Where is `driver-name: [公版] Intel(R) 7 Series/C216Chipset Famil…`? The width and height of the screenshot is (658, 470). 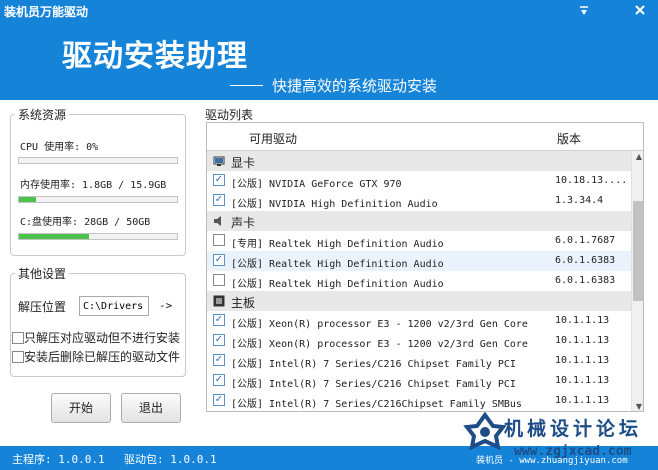
driver-name: [公版] Intel(R) 7 Series/C216Chipset Famil… is located at coordinates (376, 404).